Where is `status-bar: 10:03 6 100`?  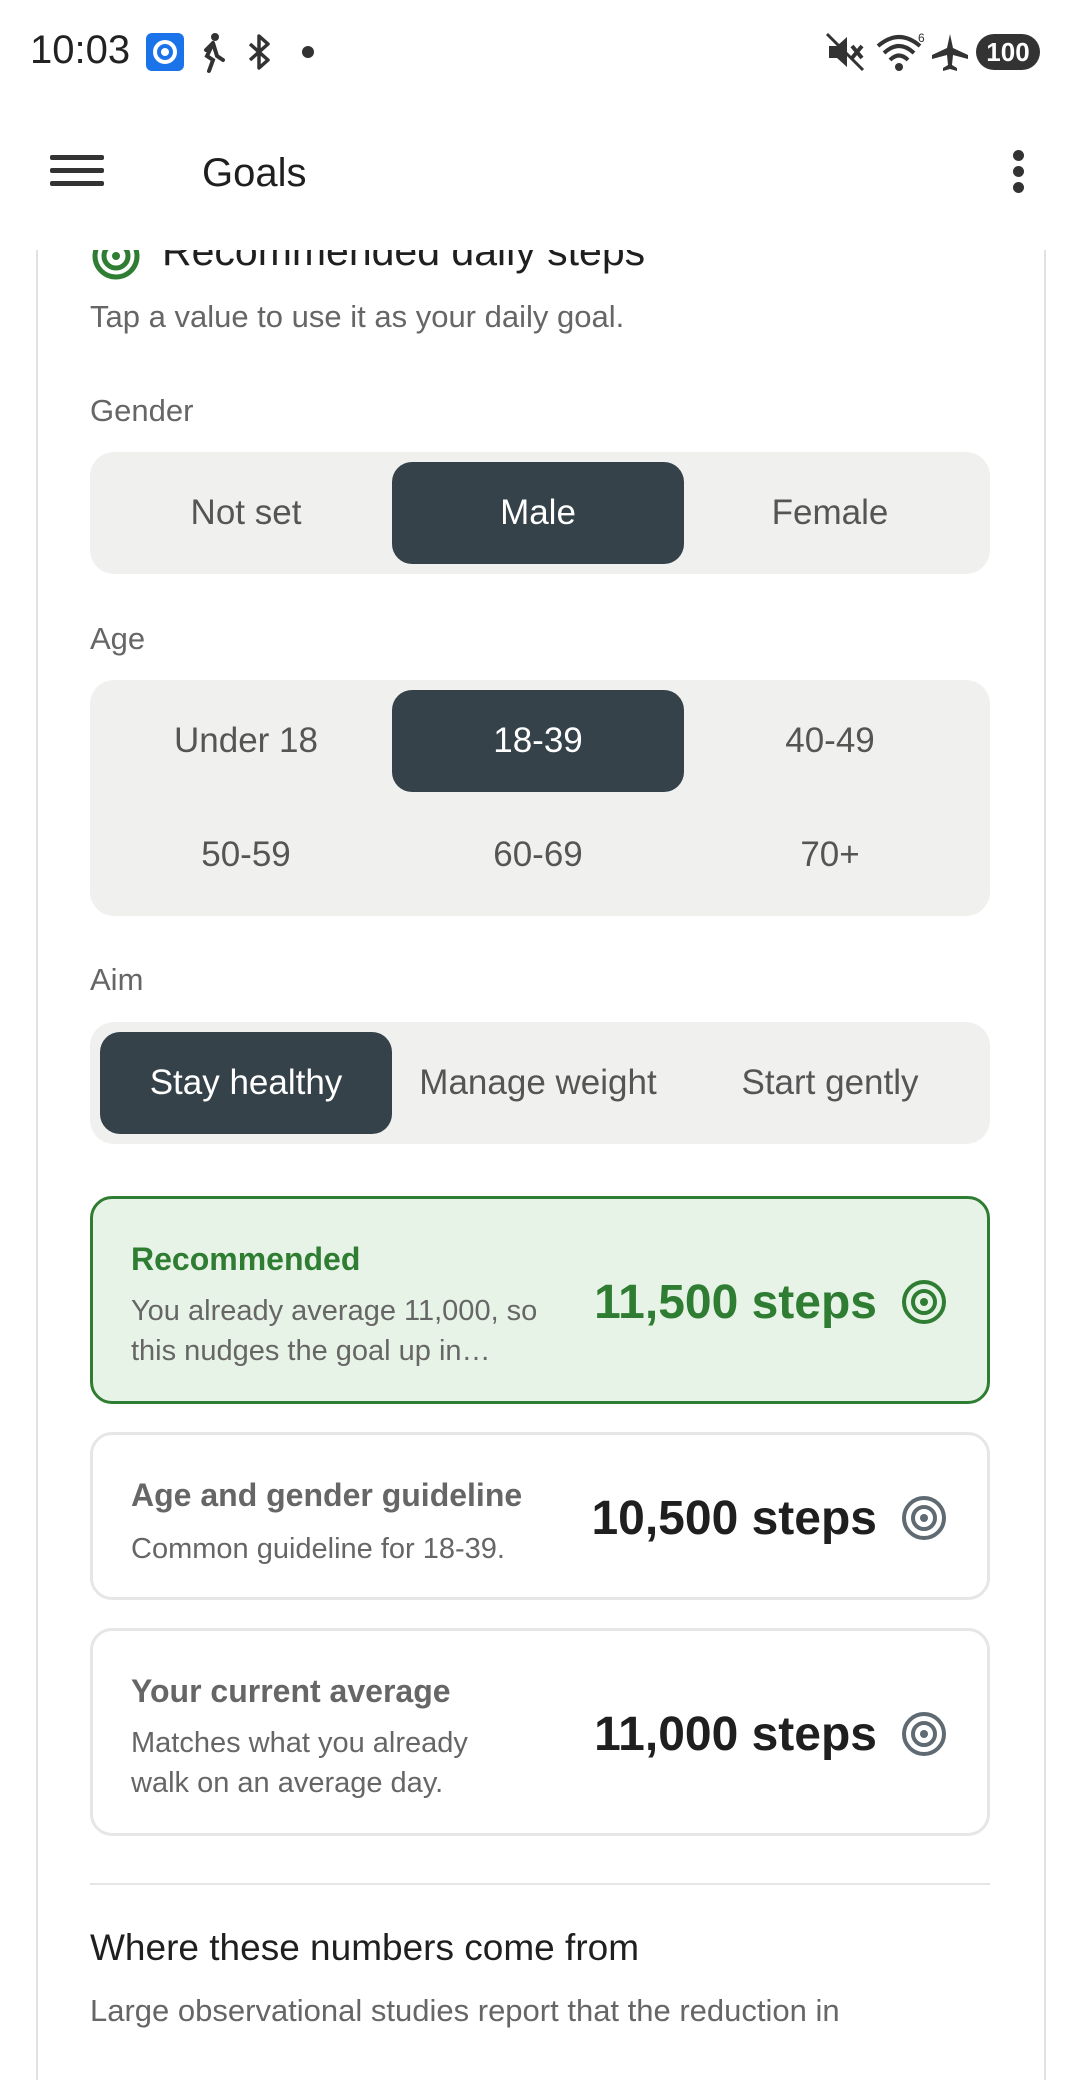
status-bar: 10:03 6 100 is located at coordinates (540, 52).